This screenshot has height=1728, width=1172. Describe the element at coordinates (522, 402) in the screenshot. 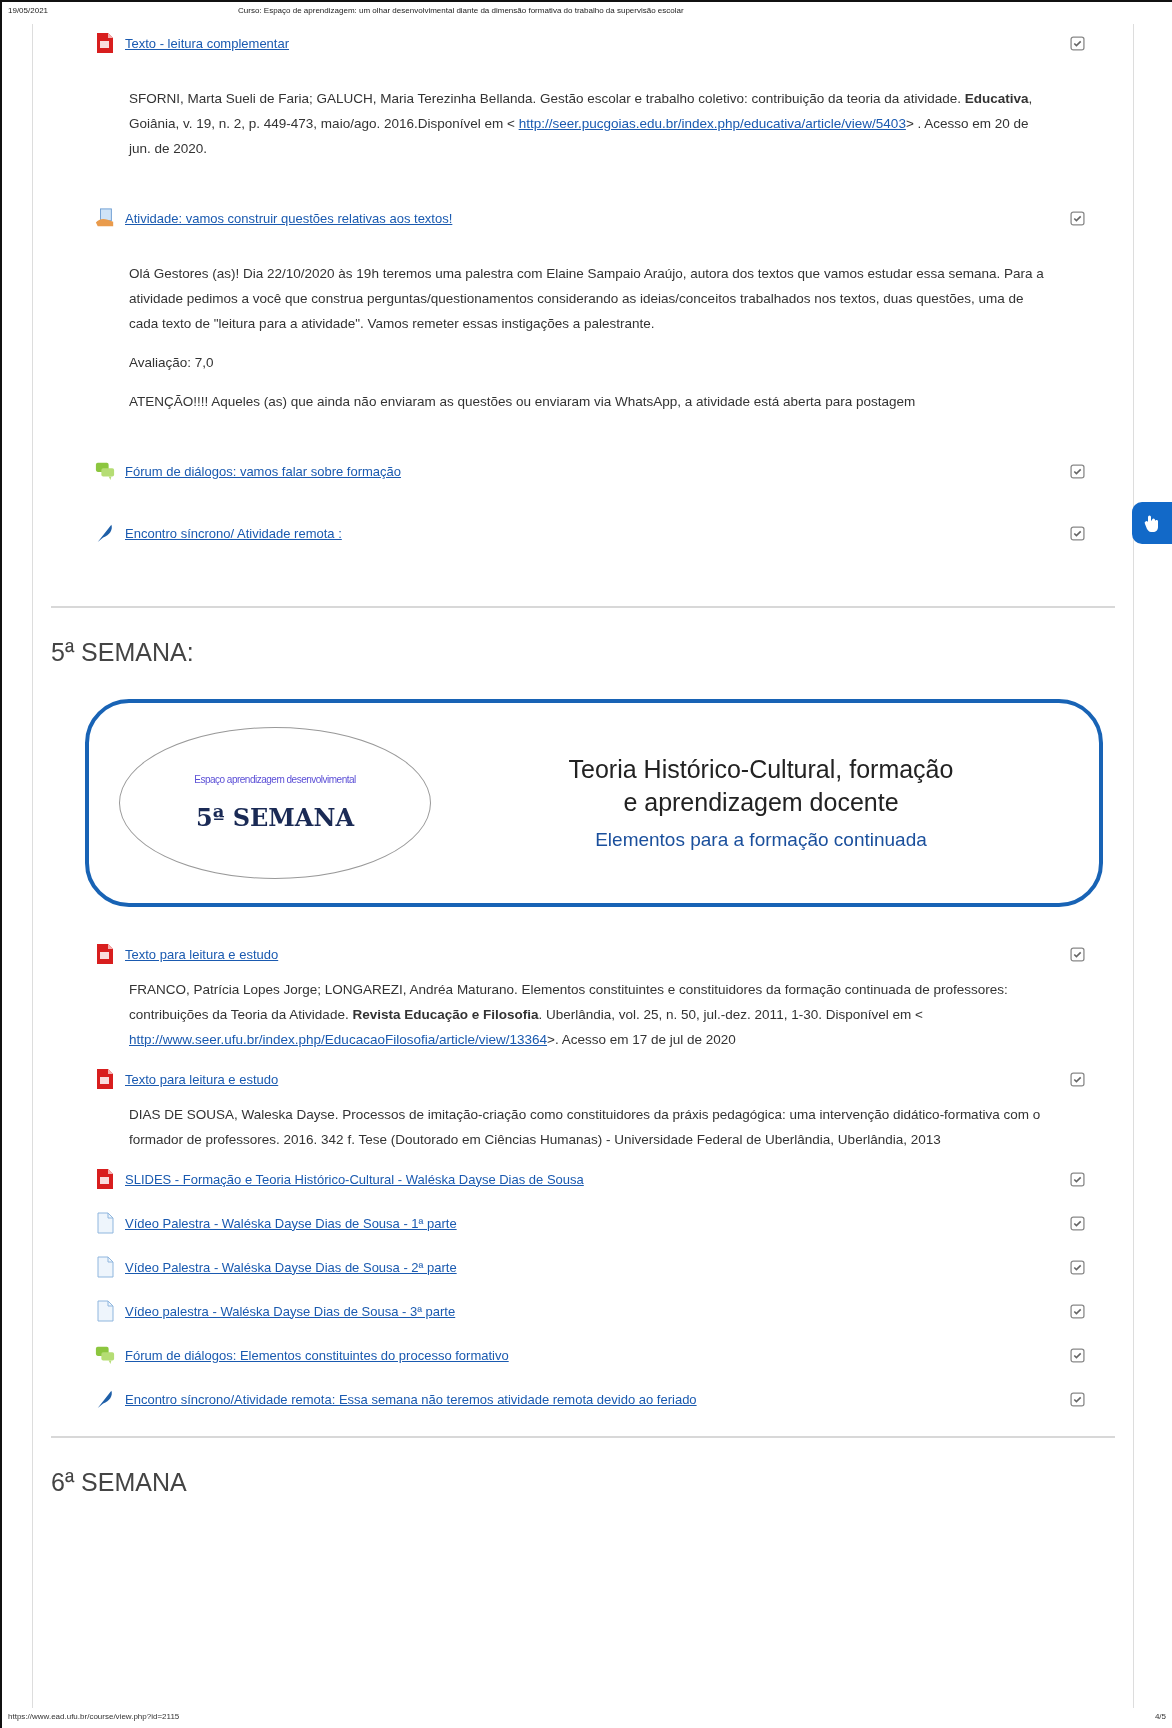

I see `paragraph-text: ATENÇÃO!!!! Aqueles (as) que ainda não enviaram as questões ou enviaram via WhatsApp, a atividade está aberta para postagem` at that location.